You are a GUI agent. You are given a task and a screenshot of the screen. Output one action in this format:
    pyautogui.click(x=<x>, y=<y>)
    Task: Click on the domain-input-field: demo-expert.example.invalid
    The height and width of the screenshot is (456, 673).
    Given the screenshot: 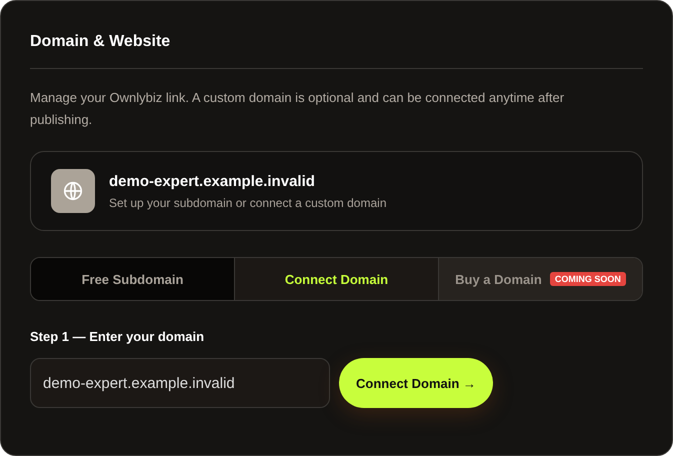 What is the action you would take?
    pyautogui.click(x=180, y=383)
    